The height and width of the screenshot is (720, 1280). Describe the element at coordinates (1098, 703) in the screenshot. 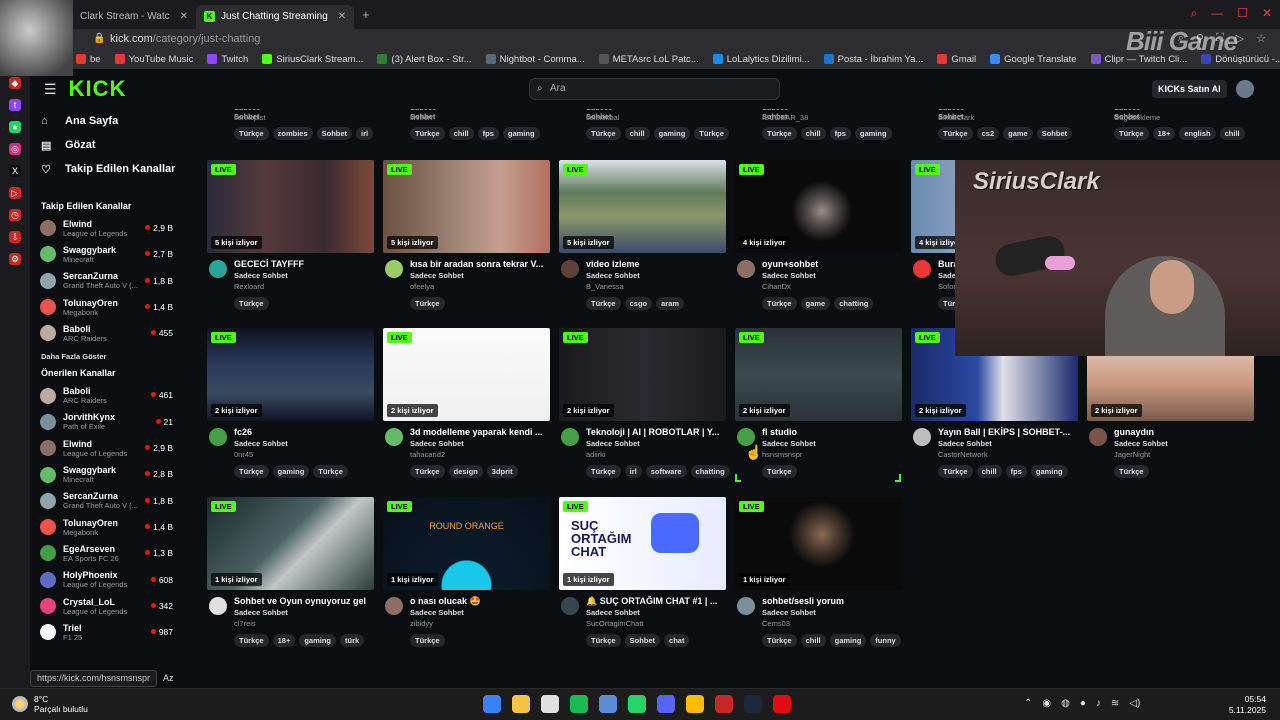

I see `mic-icon: ♪` at that location.